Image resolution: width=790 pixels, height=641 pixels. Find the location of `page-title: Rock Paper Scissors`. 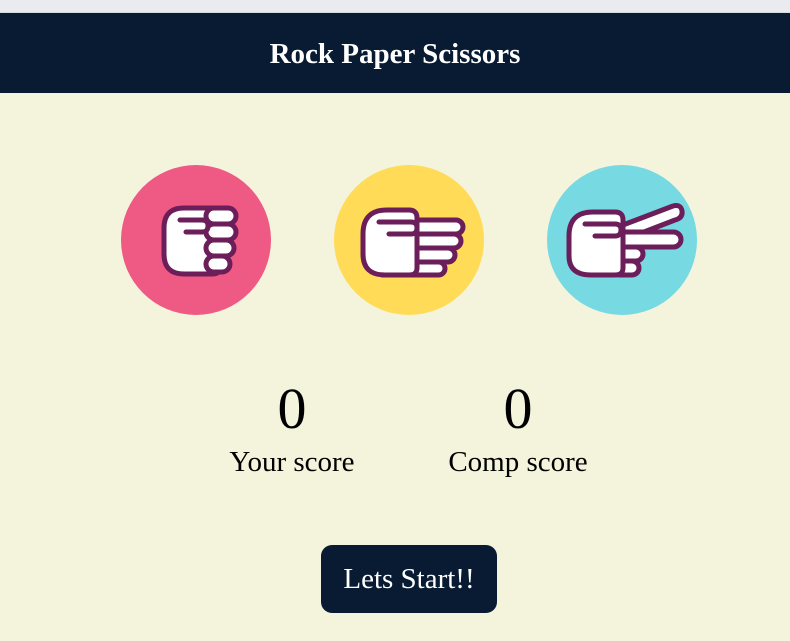

page-title: Rock Paper Scissors is located at coordinates (395, 53).